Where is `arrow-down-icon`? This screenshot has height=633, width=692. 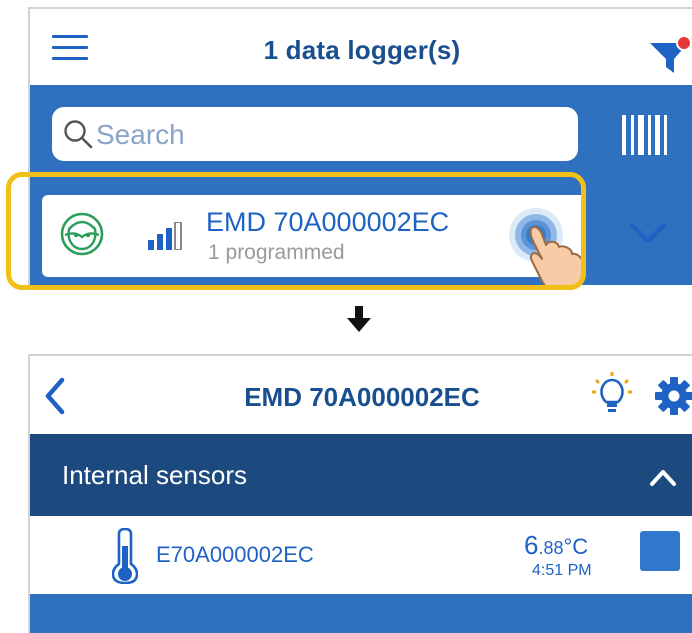 arrow-down-icon is located at coordinates (359, 319).